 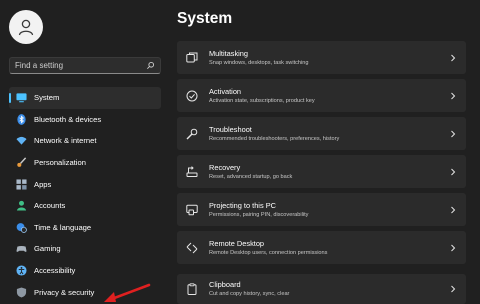 What do you see at coordinates (21, 248) in the screenshot?
I see `gamepad-icon` at bounding box center [21, 248].